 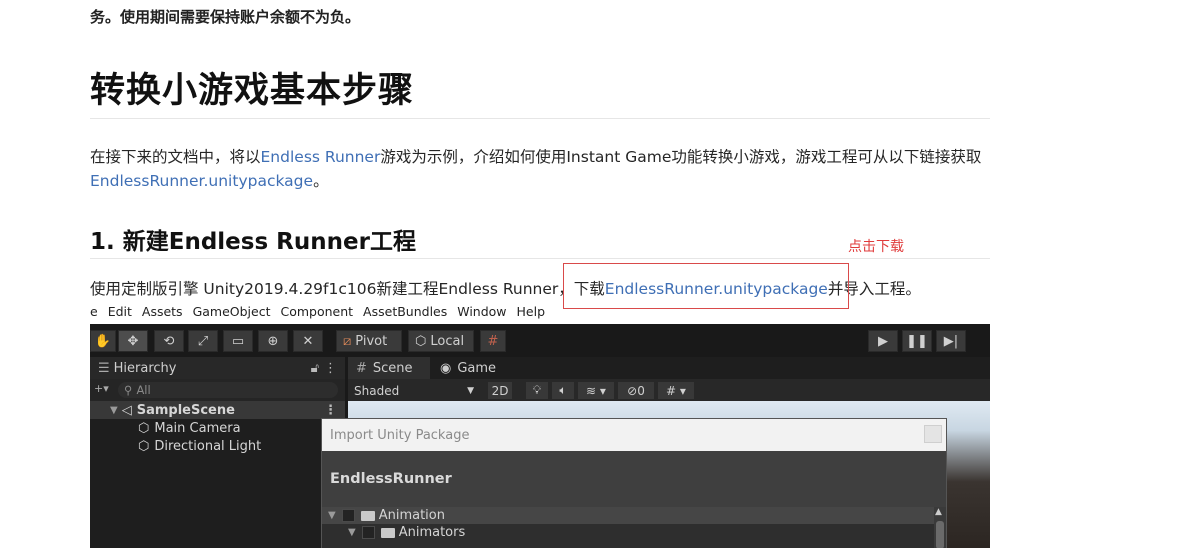 I want to click on add-dropdown-icon: +▾, so click(x=101, y=388).